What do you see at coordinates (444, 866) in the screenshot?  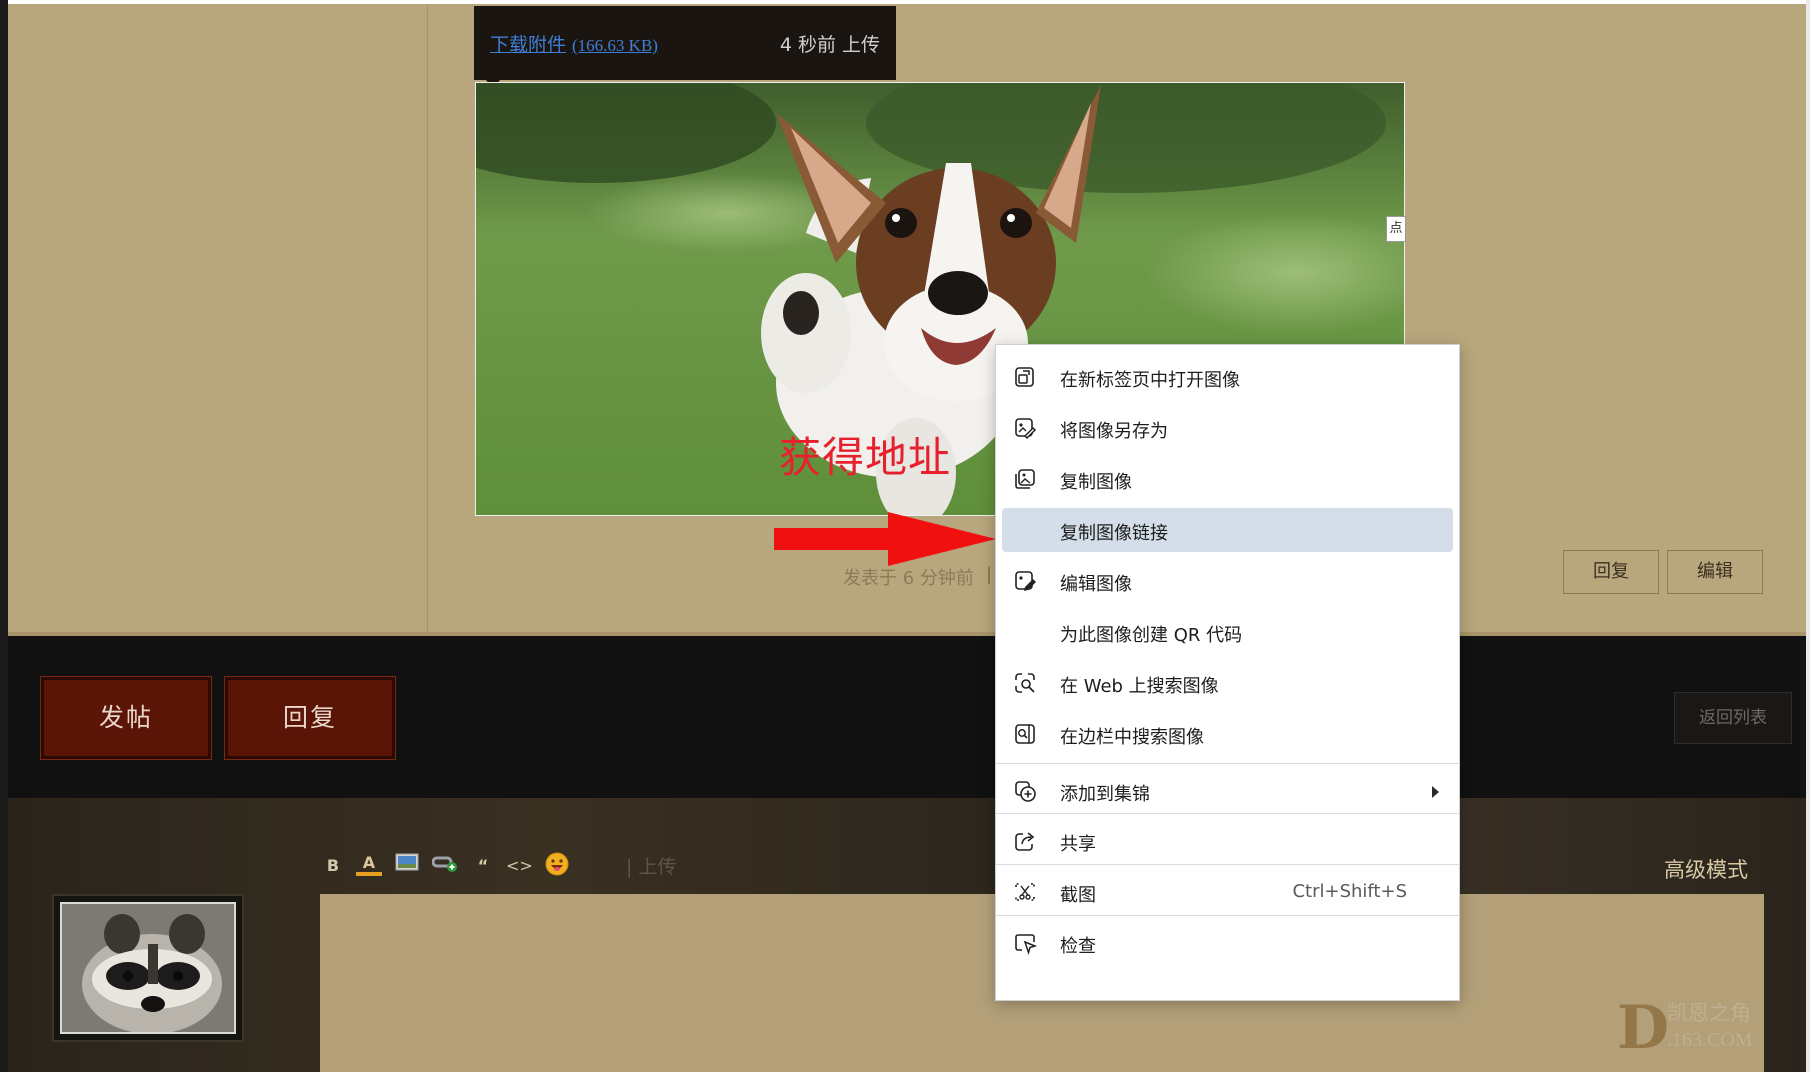 I see `insert-link-icon` at bounding box center [444, 866].